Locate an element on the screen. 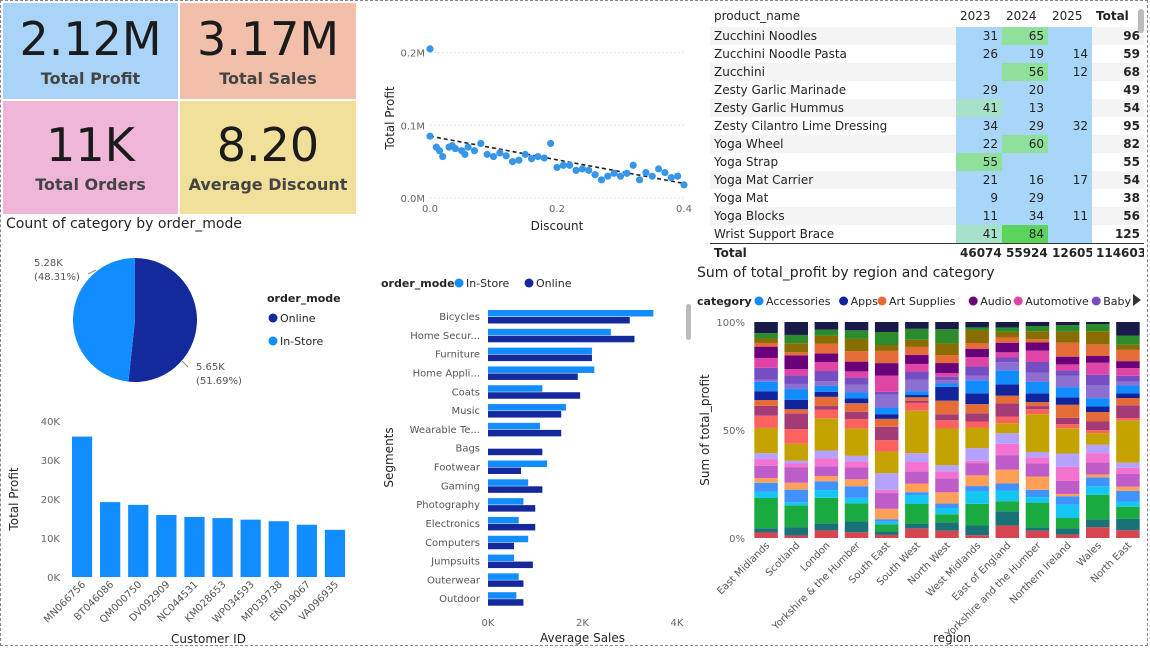 The image size is (1150, 648). table-row: Zesty Cilantro Lime Dressing 34 29 32 95 is located at coordinates (927, 126).